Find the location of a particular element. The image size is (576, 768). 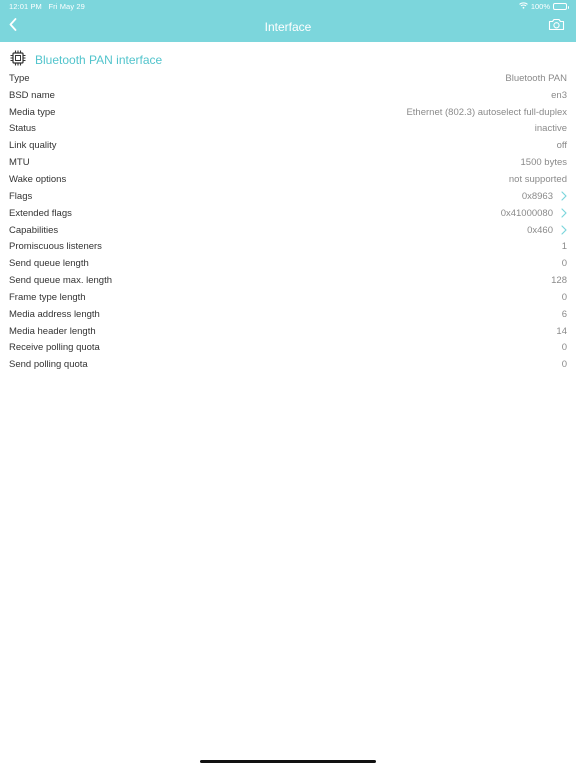

row-value: inactive is located at coordinates (550, 129).